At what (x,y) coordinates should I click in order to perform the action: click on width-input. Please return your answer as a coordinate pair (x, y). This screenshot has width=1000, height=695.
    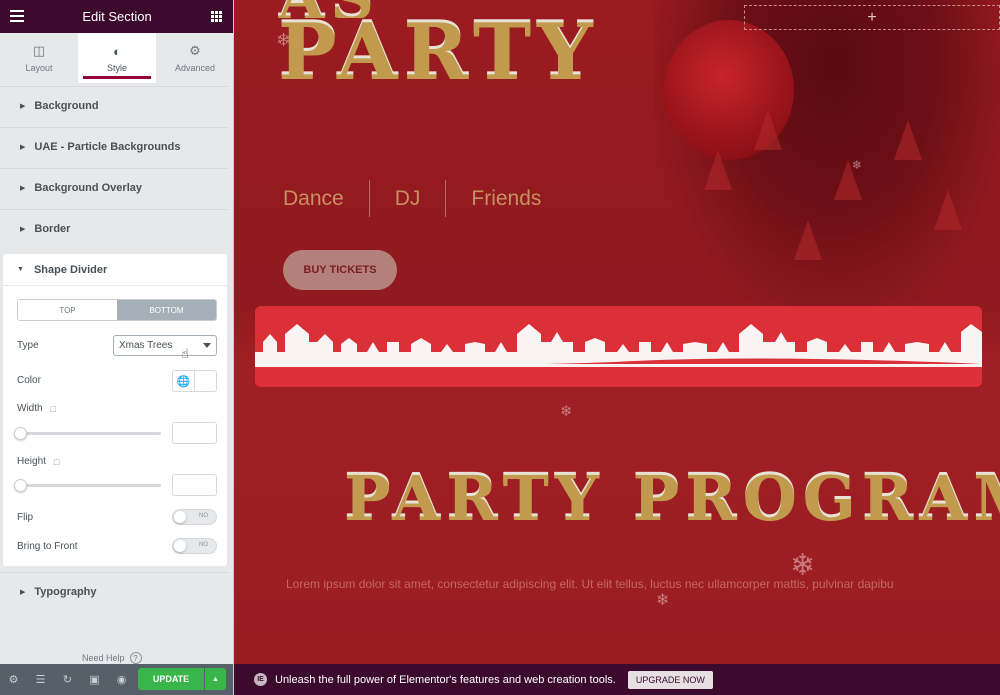
    Looking at the image, I should click on (194, 433).